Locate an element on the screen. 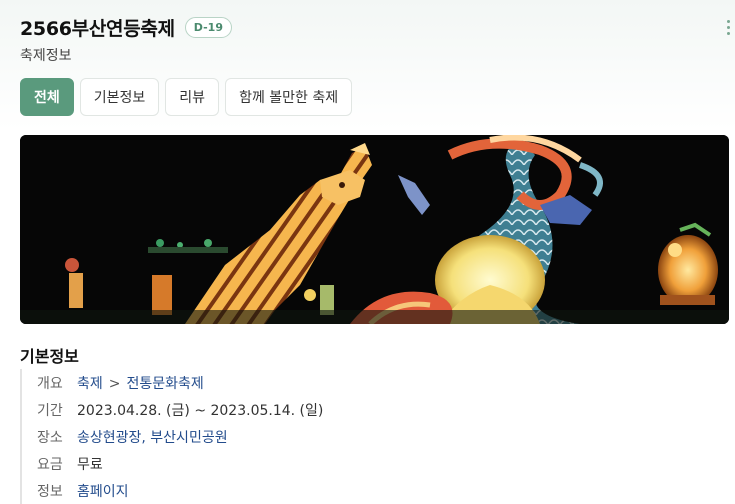 The height and width of the screenshot is (504, 735). place-link: 송상현광장, 부산시민공원 is located at coordinates (152, 437).